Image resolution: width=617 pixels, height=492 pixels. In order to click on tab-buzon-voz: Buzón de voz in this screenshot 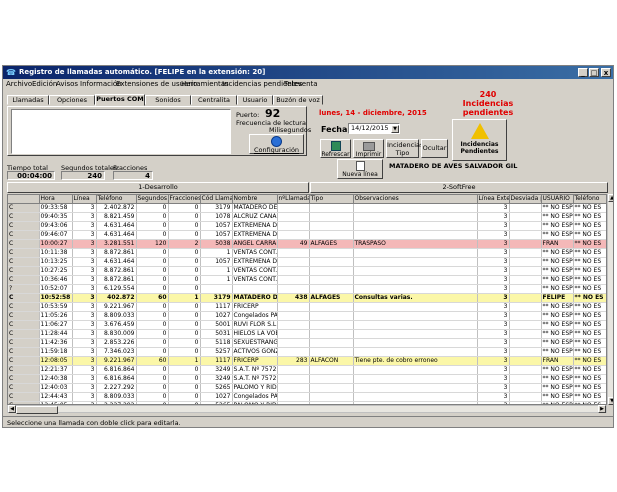, I will do `click(298, 100)`.